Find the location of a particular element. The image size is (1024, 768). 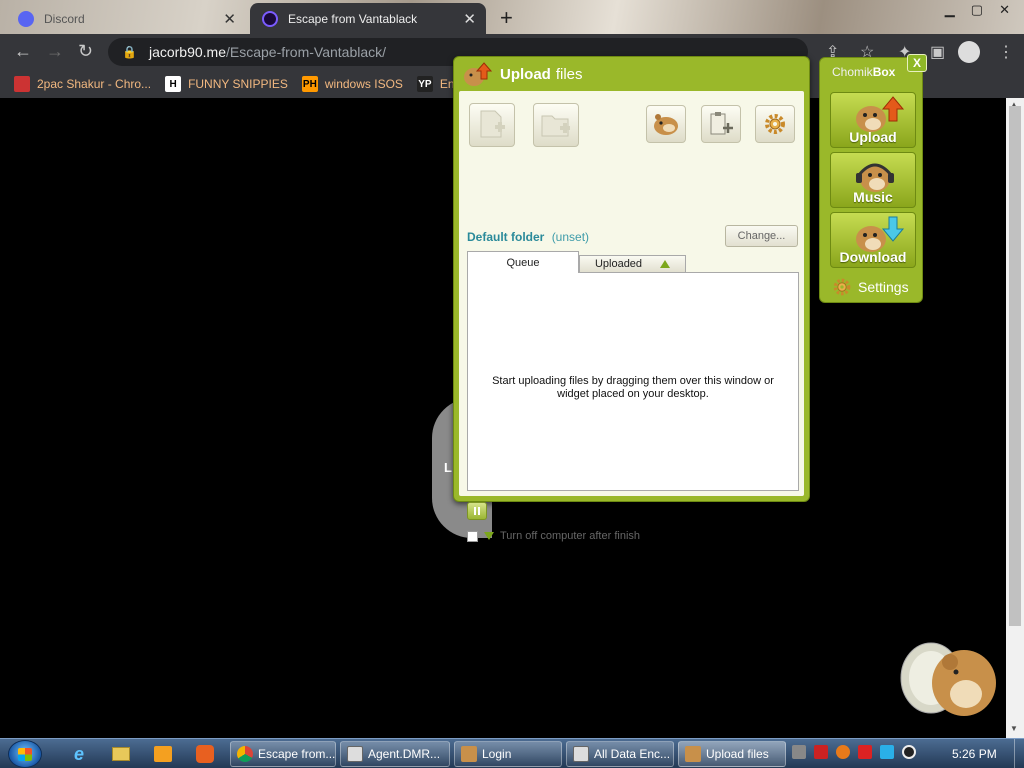

tray-flag-icon is located at coordinates (865, 752).